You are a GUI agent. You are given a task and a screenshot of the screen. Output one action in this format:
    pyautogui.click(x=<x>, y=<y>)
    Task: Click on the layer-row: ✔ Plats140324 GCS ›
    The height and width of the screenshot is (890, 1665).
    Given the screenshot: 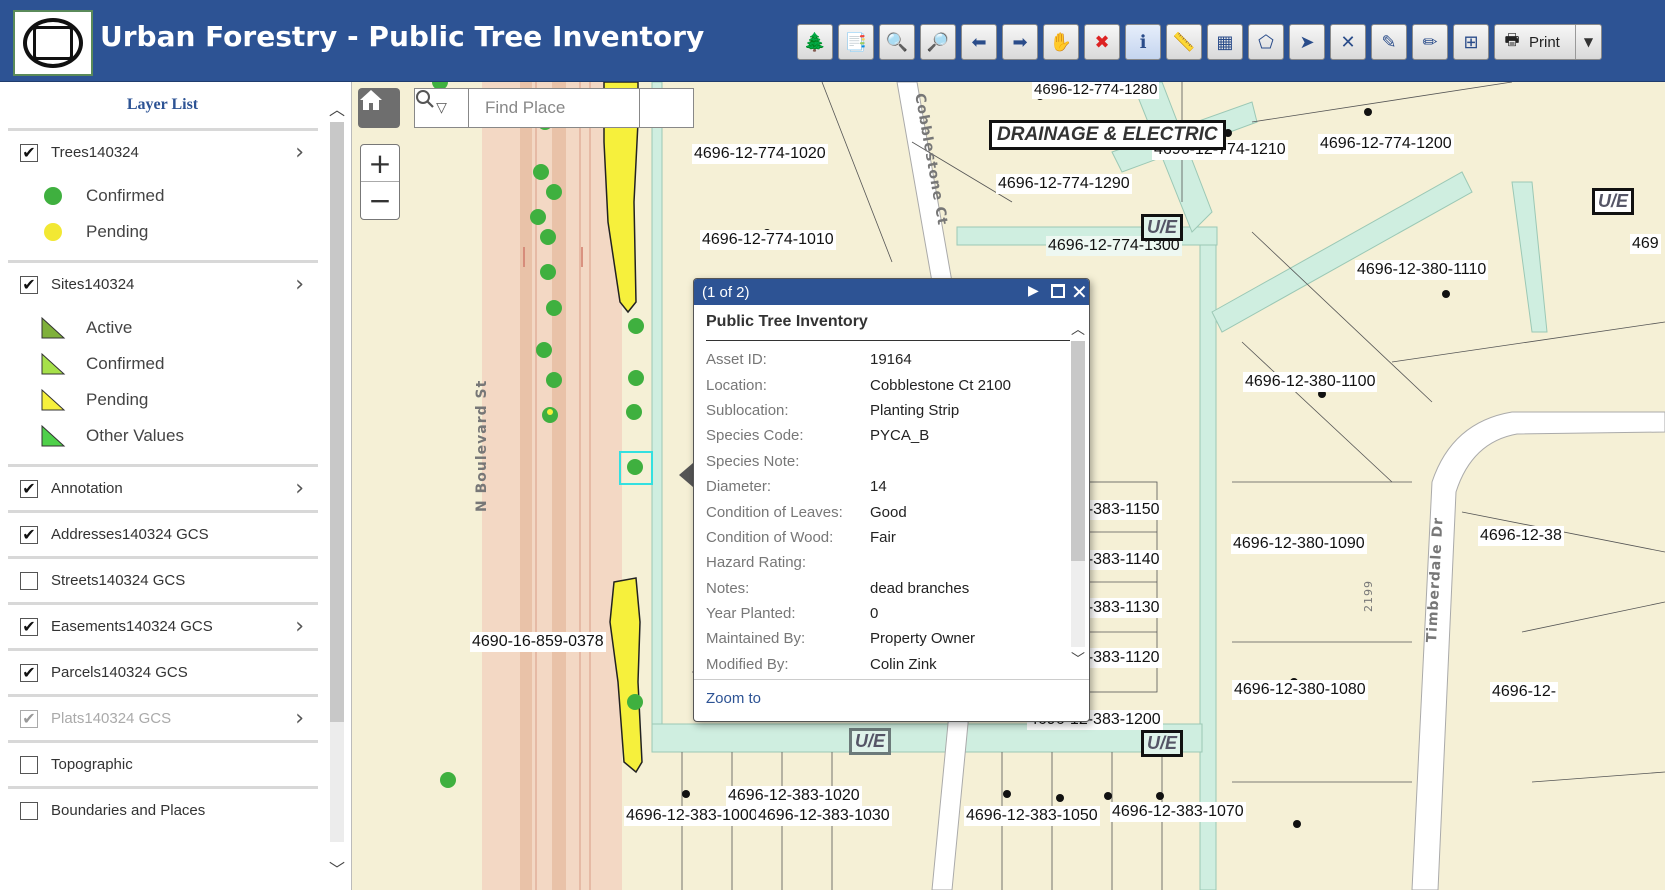 What is the action you would take?
    pyautogui.click(x=163, y=717)
    